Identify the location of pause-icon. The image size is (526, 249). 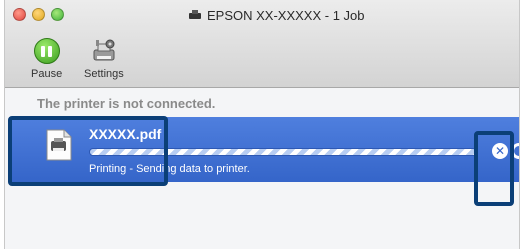
(46, 51).